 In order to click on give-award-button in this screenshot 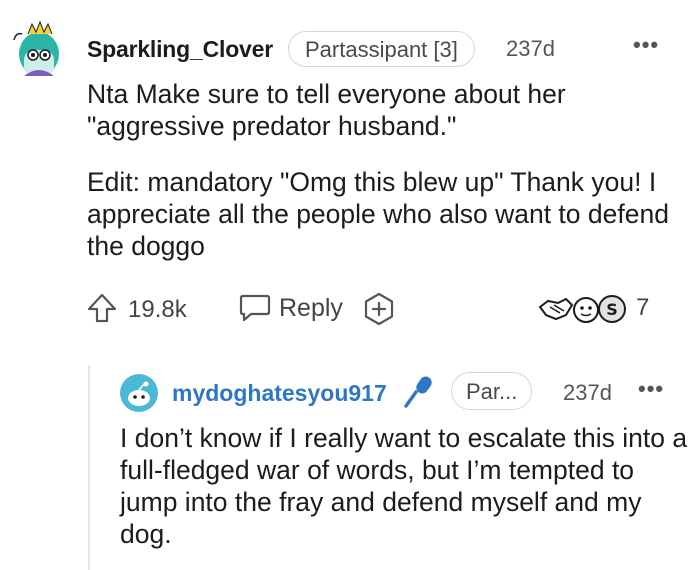, I will do `click(379, 309)`.